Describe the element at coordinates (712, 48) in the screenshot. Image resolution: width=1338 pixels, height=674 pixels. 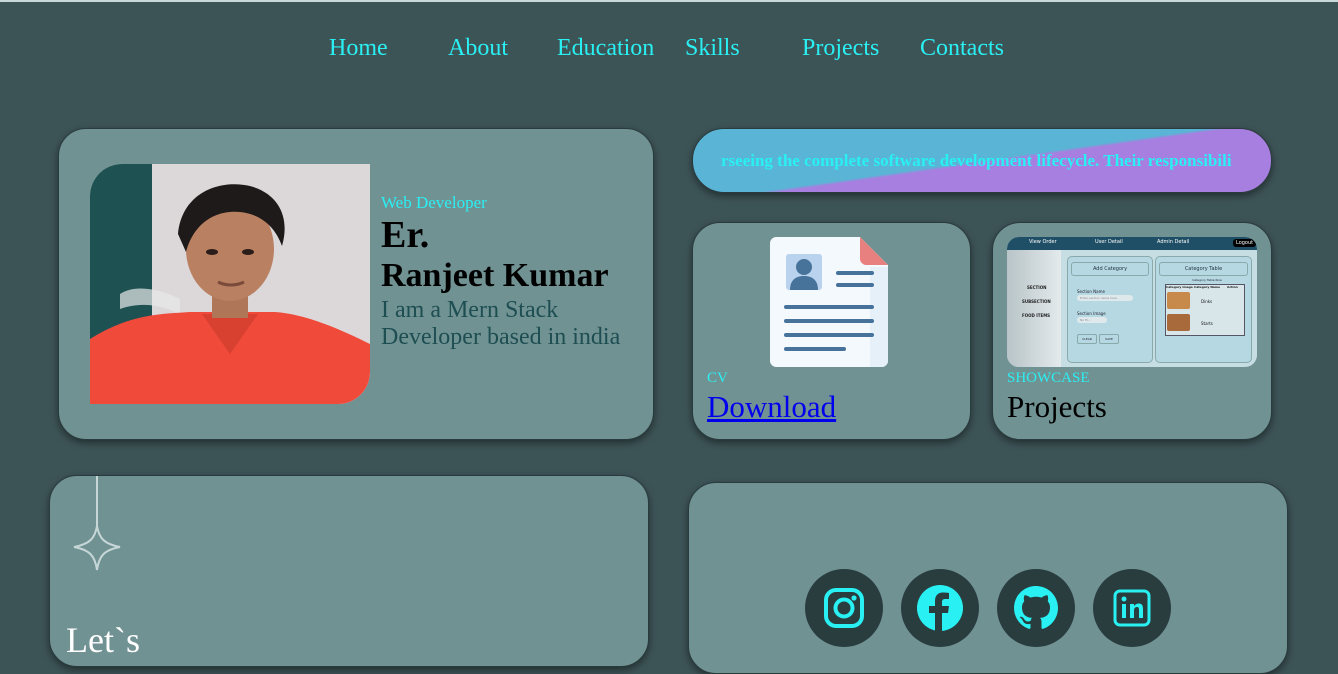
I see `nav-skills: Skills` at that location.